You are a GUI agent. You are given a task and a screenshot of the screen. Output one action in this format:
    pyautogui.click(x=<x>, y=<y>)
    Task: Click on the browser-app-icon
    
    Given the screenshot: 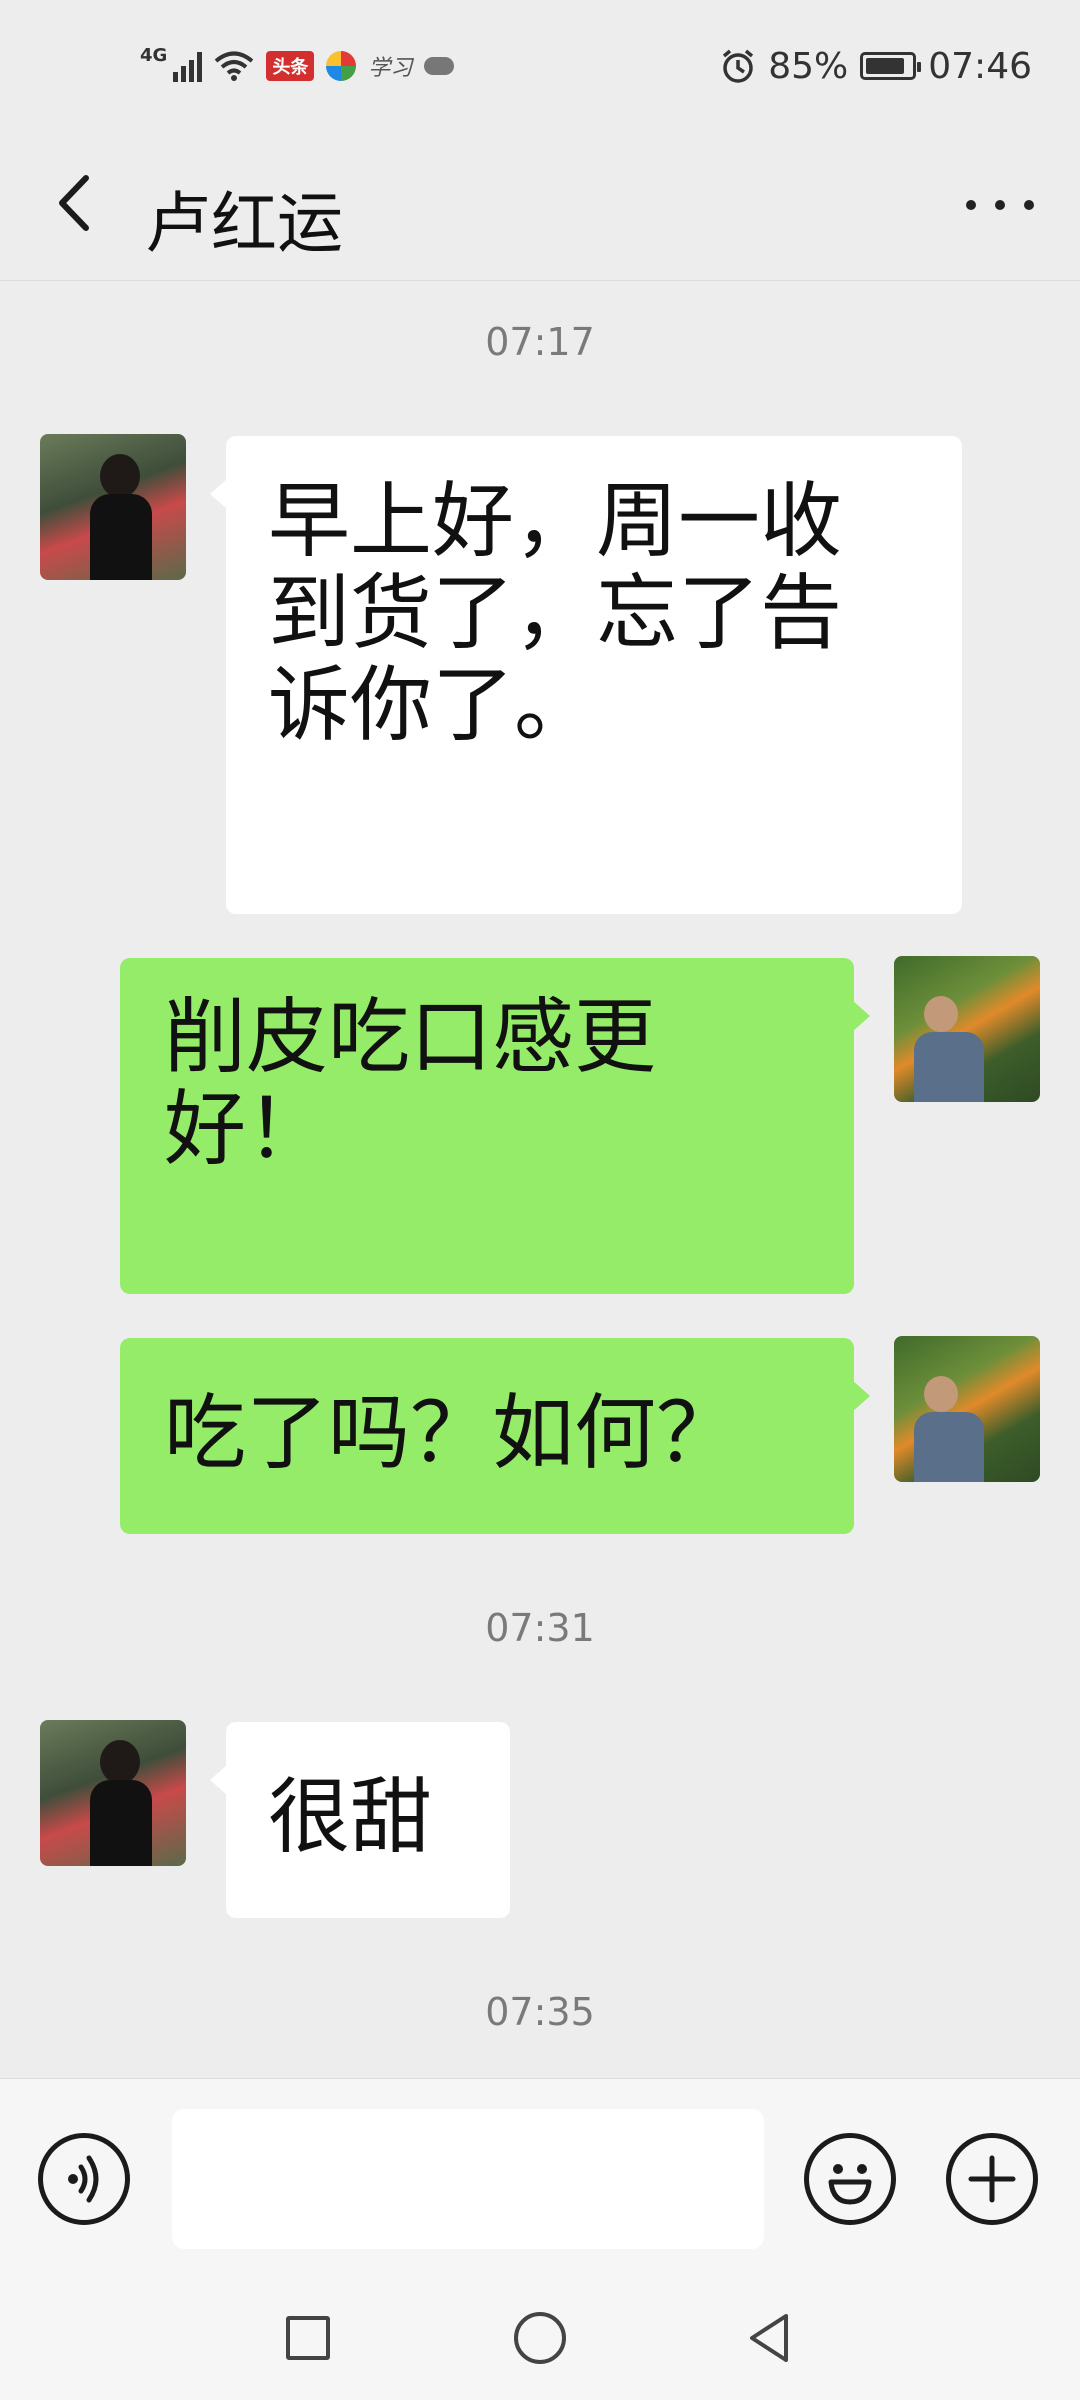 What is the action you would take?
    pyautogui.click(x=341, y=66)
    